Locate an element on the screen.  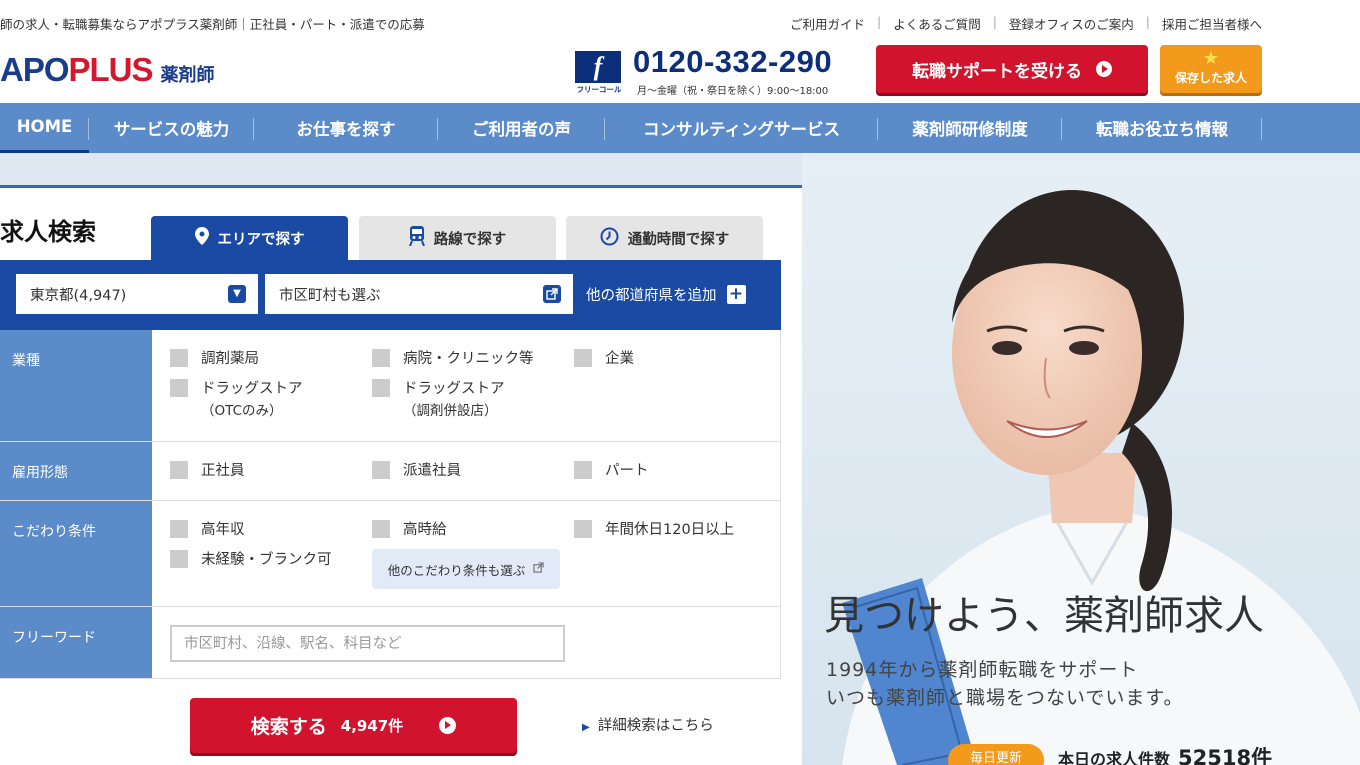
checkbox-drugstore-otc: ドラッグストア （OTCのみ） is located at coordinates (236, 400).